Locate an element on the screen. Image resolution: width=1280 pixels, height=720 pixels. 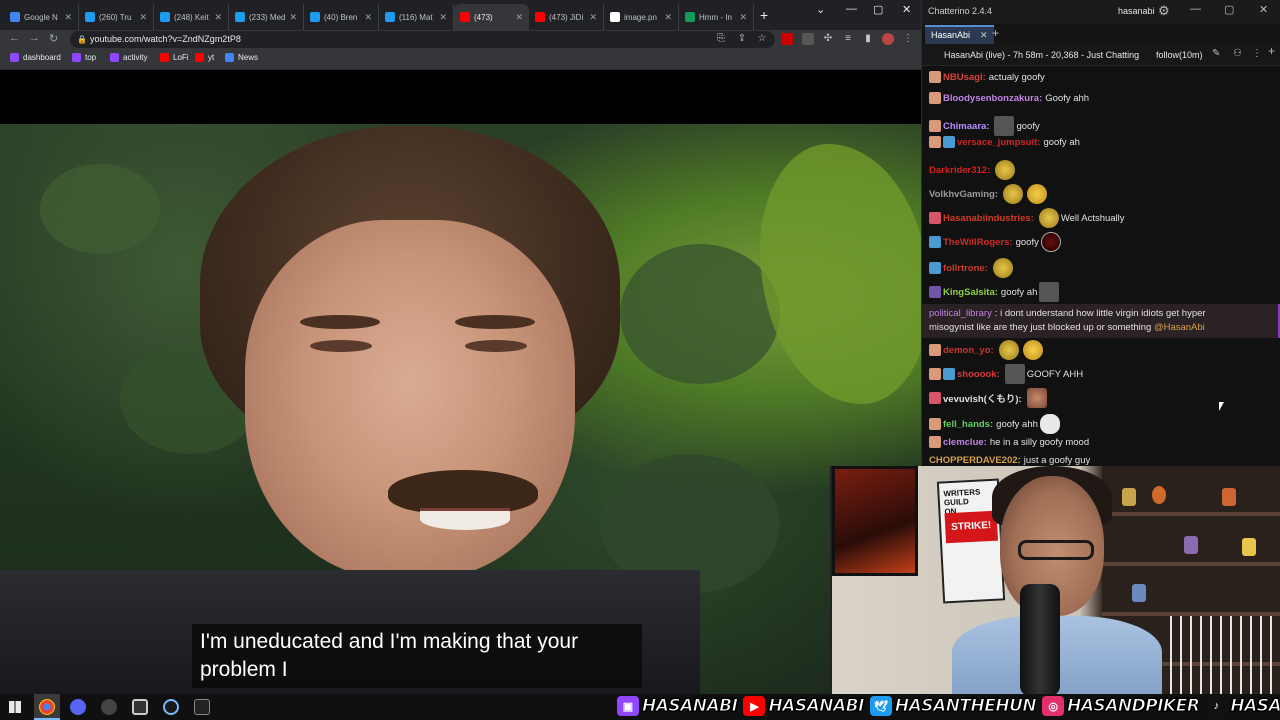
chat-message: NBUsagi: actualy goofy is located at coordinates (987, 77).